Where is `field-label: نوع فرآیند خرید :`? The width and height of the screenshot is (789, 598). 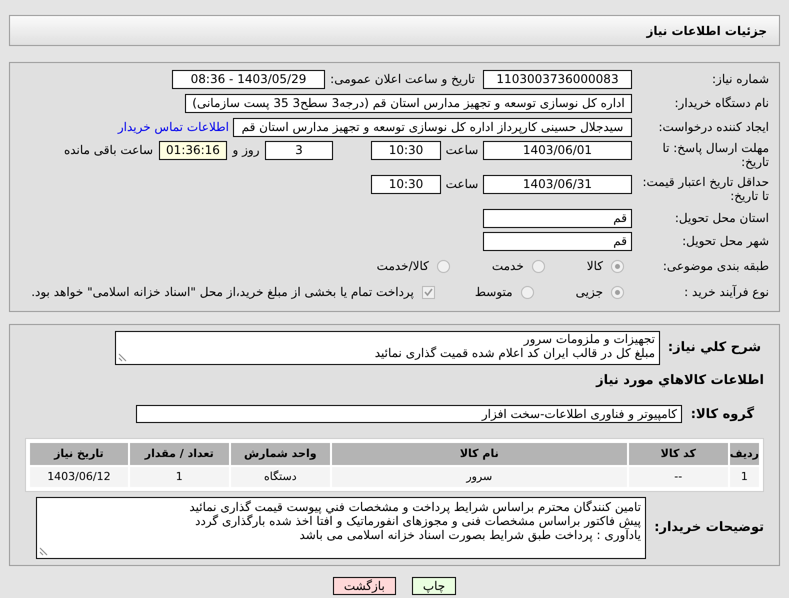
field-label: نوع فرآیند خرید : is located at coordinates (726, 292).